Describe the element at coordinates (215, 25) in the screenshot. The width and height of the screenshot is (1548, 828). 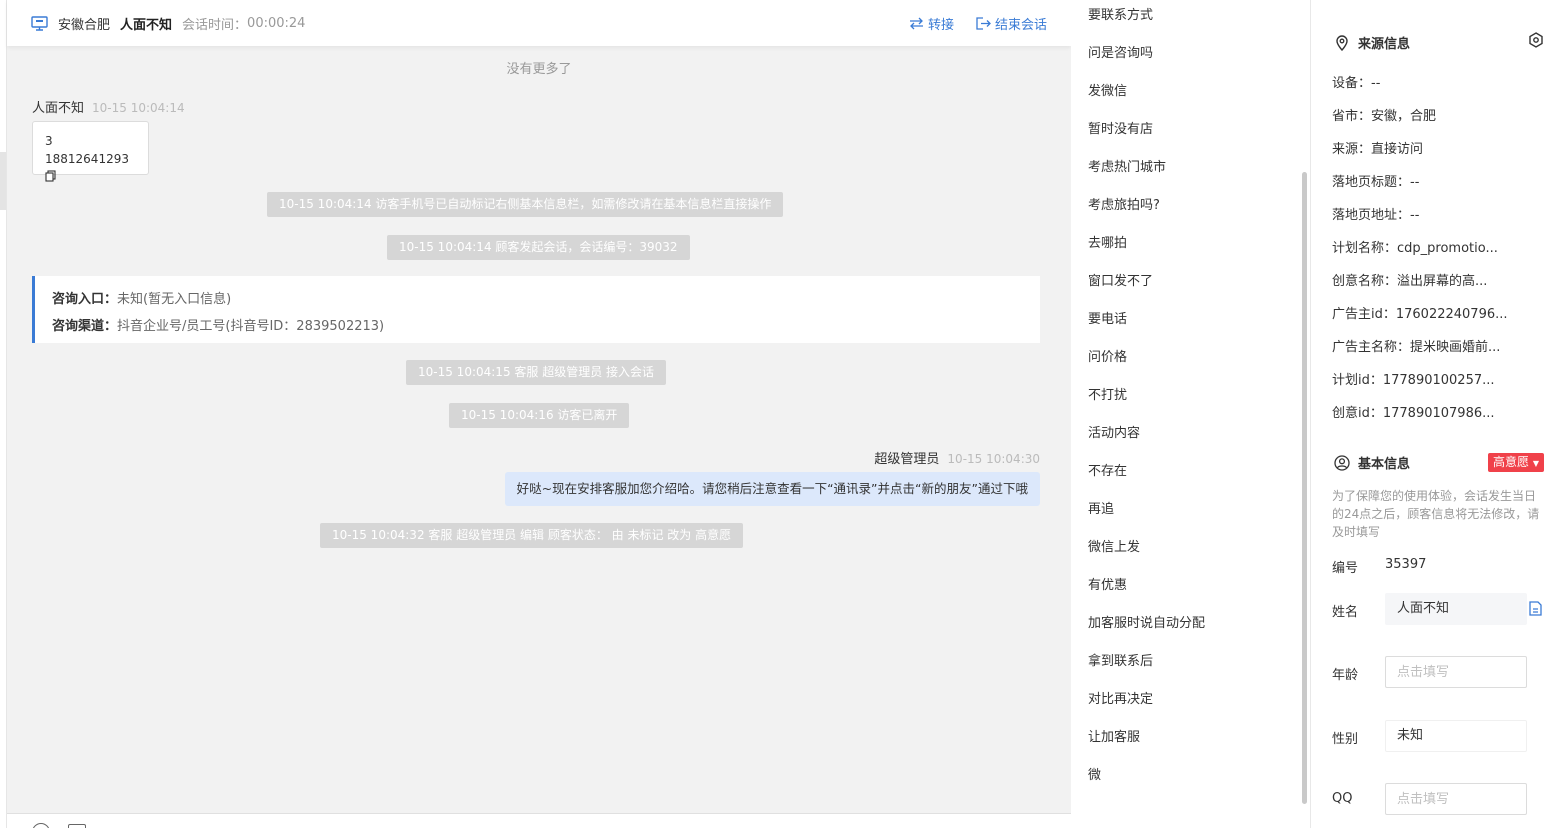
I see `session-time-label: 会话时间：` at that location.